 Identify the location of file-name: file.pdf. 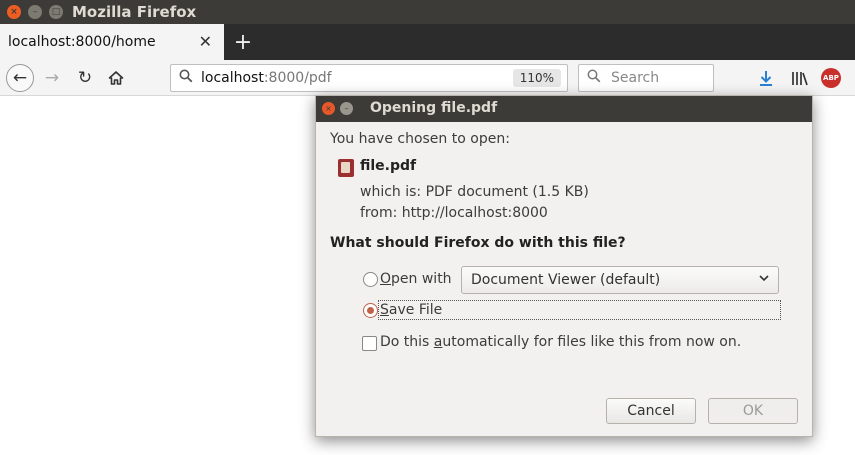
(388, 166).